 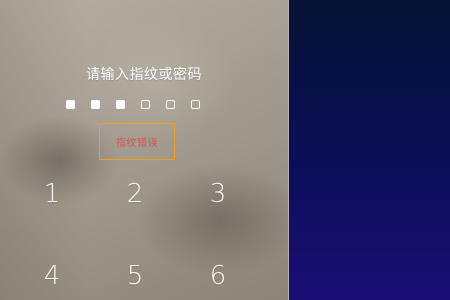 I want to click on key-2: 2, so click(x=135, y=194).